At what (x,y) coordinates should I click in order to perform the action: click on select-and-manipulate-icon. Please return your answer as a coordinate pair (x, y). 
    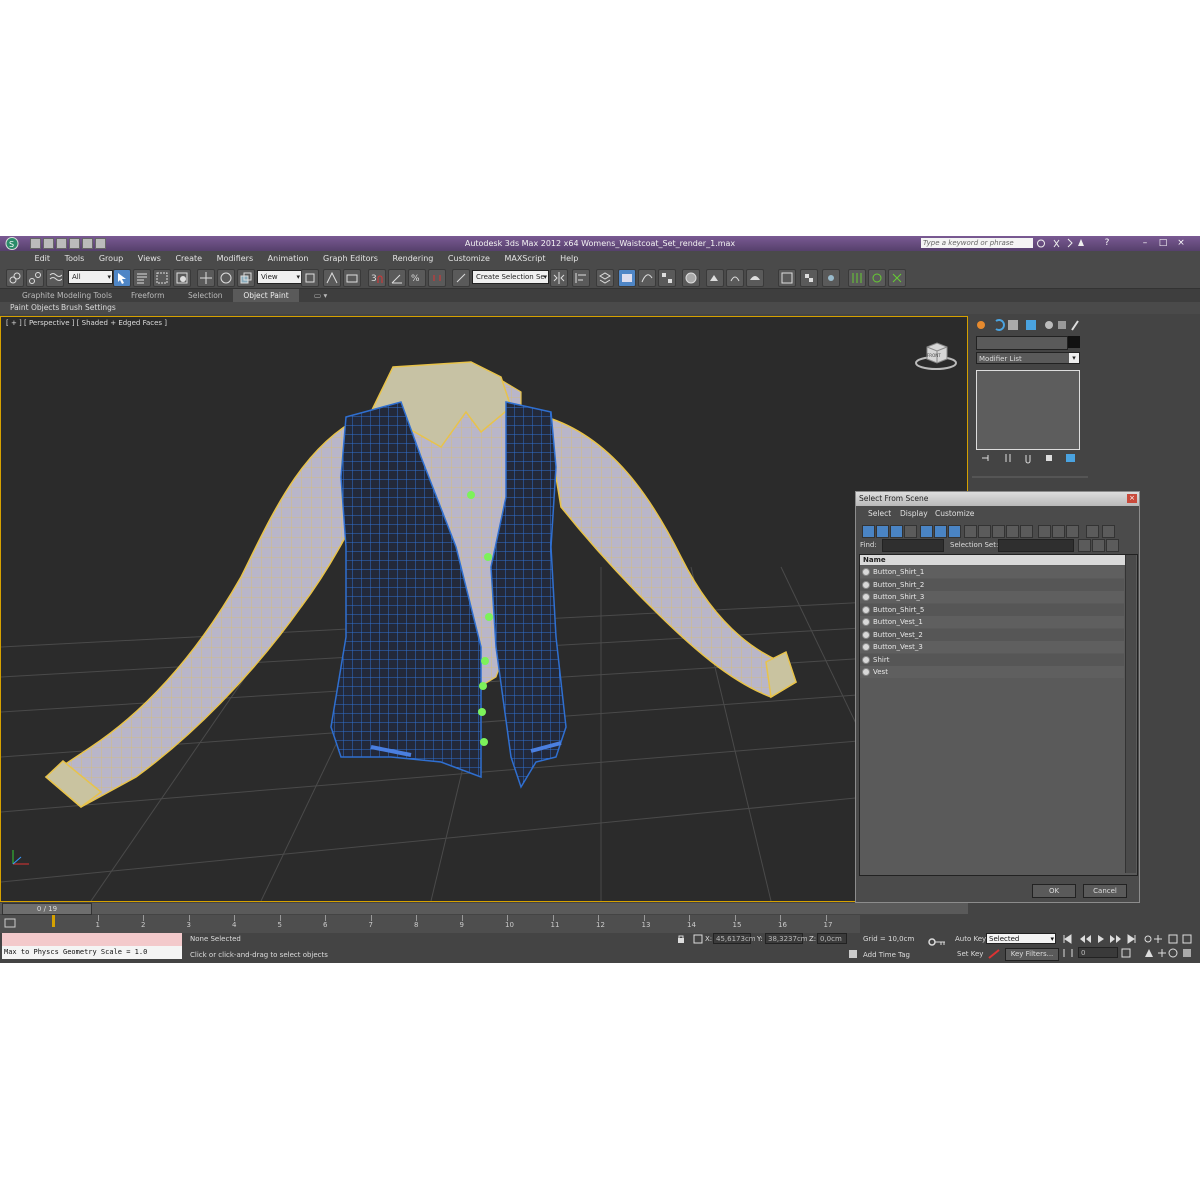
    Looking at the image, I should click on (332, 278).